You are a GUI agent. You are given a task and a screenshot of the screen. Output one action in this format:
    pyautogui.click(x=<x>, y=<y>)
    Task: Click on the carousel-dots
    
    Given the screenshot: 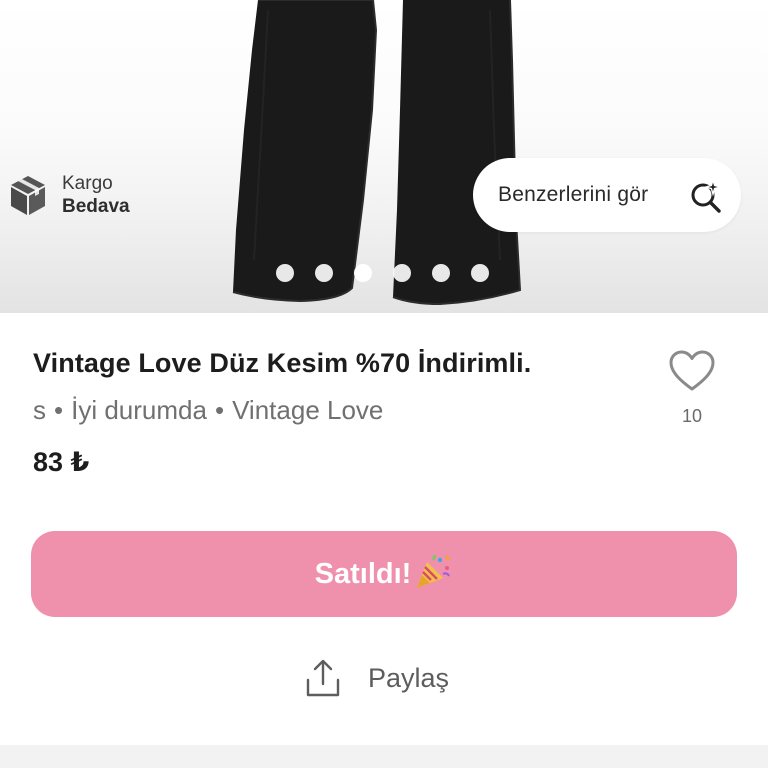 What is the action you would take?
    pyautogui.click(x=382, y=273)
    